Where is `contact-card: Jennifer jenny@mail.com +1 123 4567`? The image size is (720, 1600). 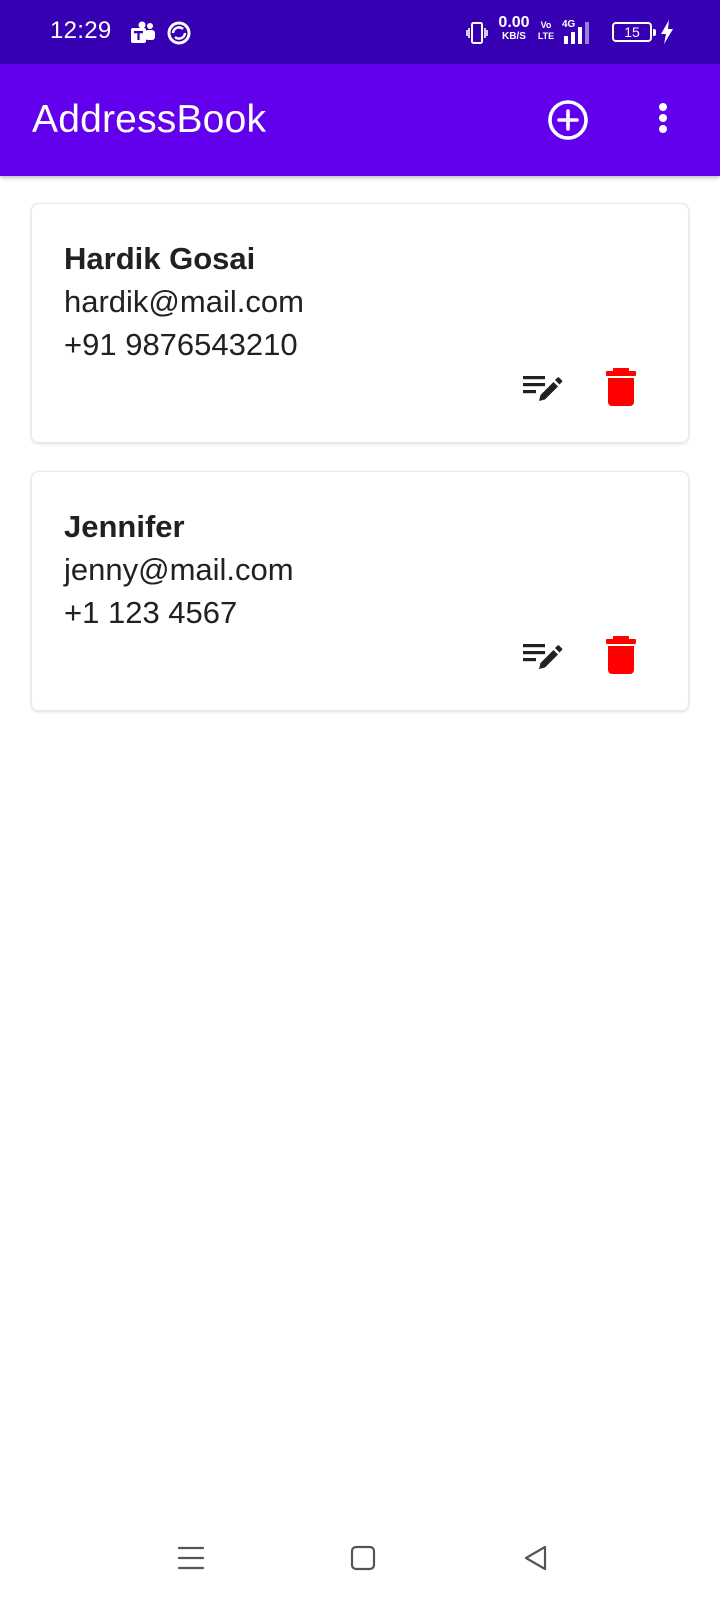
contact-card: Jennifer jenny@mail.com +1 123 4567 is located at coordinates (360, 591).